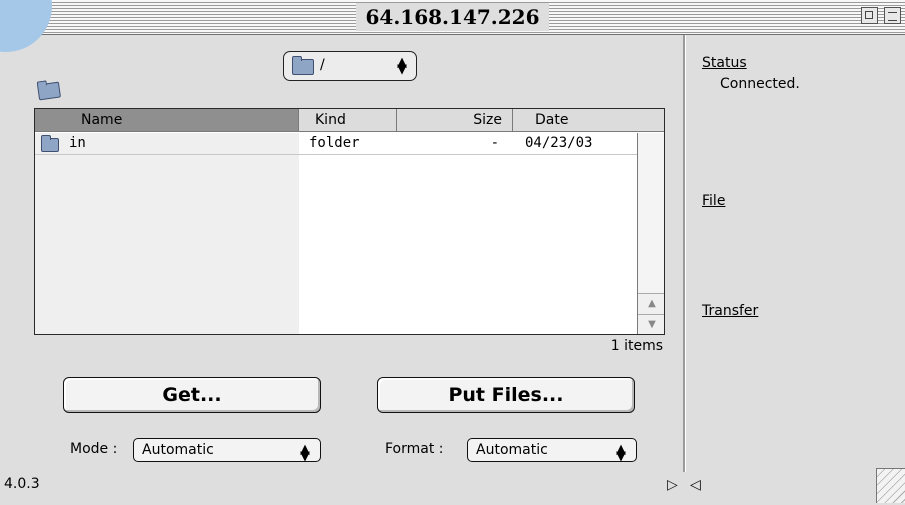 The width and height of the screenshot is (905, 505). I want to click on mode-label: Mode :, so click(94, 449).